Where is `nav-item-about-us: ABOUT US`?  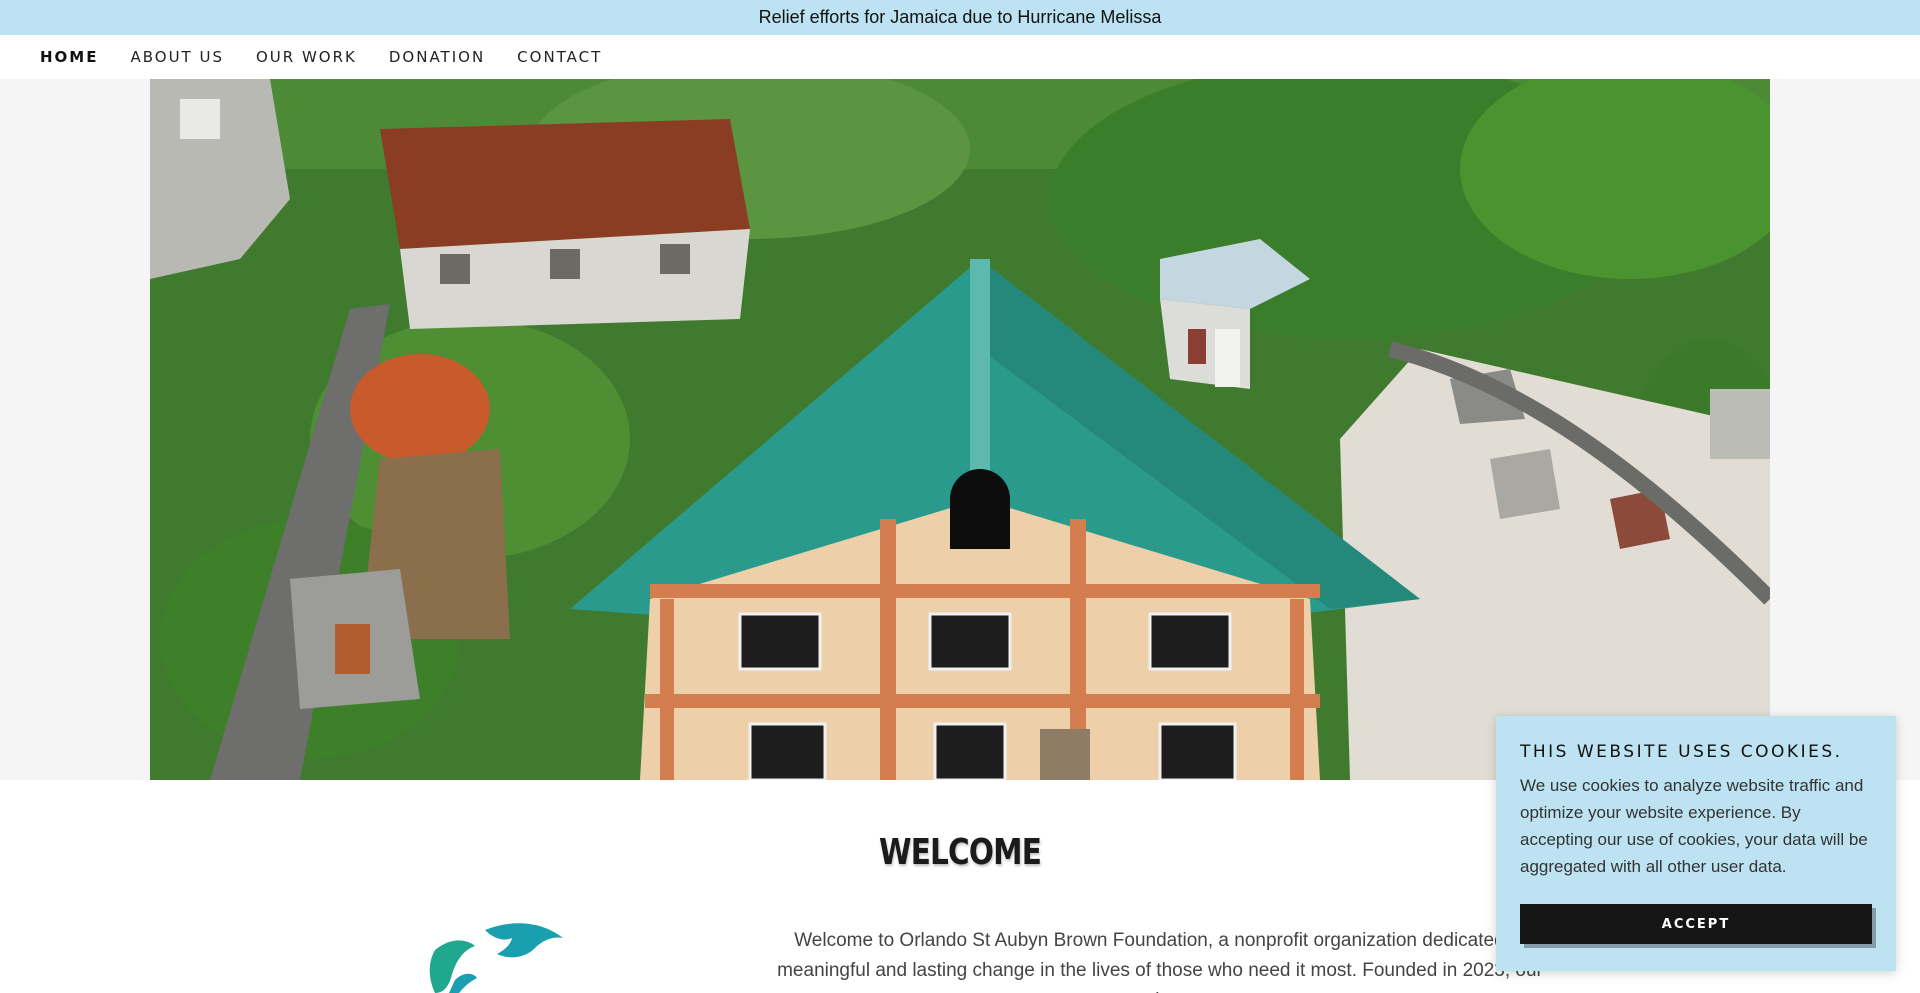 nav-item-about-us: ABOUT US is located at coordinates (177, 57).